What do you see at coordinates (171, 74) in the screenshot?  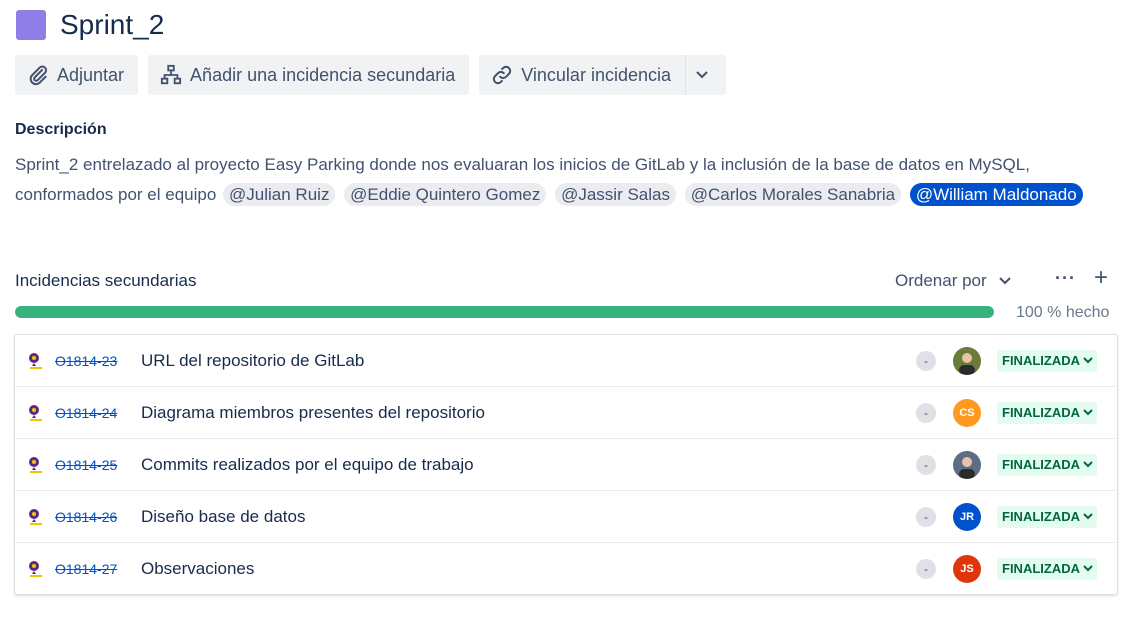 I see `hierarchy-icon` at bounding box center [171, 74].